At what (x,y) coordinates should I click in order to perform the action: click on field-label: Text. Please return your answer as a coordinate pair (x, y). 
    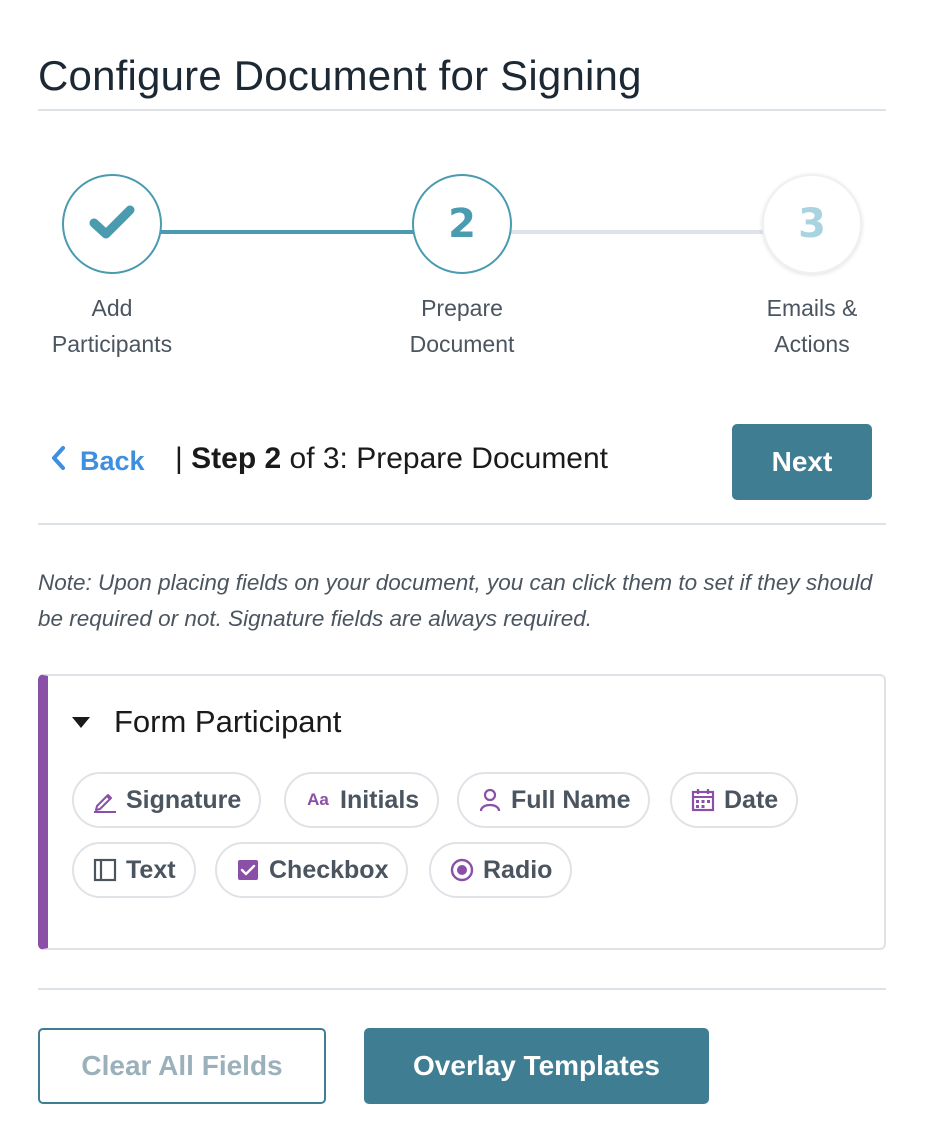
    Looking at the image, I should click on (151, 869).